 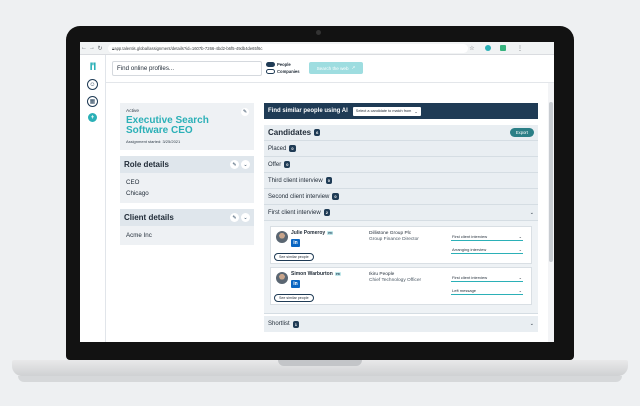 I want to click on assignment-status: Active, so click(x=133, y=111).